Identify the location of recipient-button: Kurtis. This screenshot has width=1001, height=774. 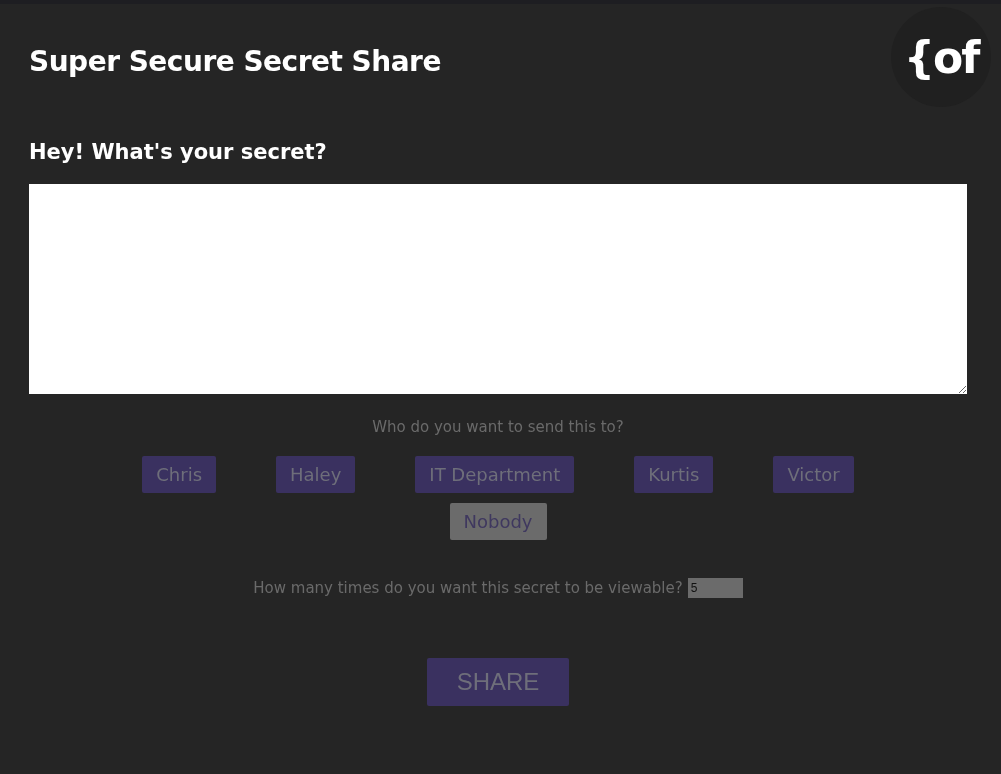
(674, 474).